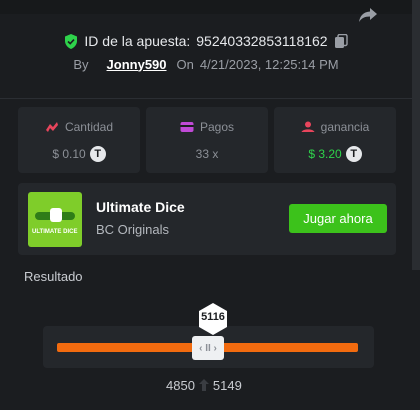  What do you see at coordinates (187, 127) in the screenshot?
I see `wallet-icon` at bounding box center [187, 127].